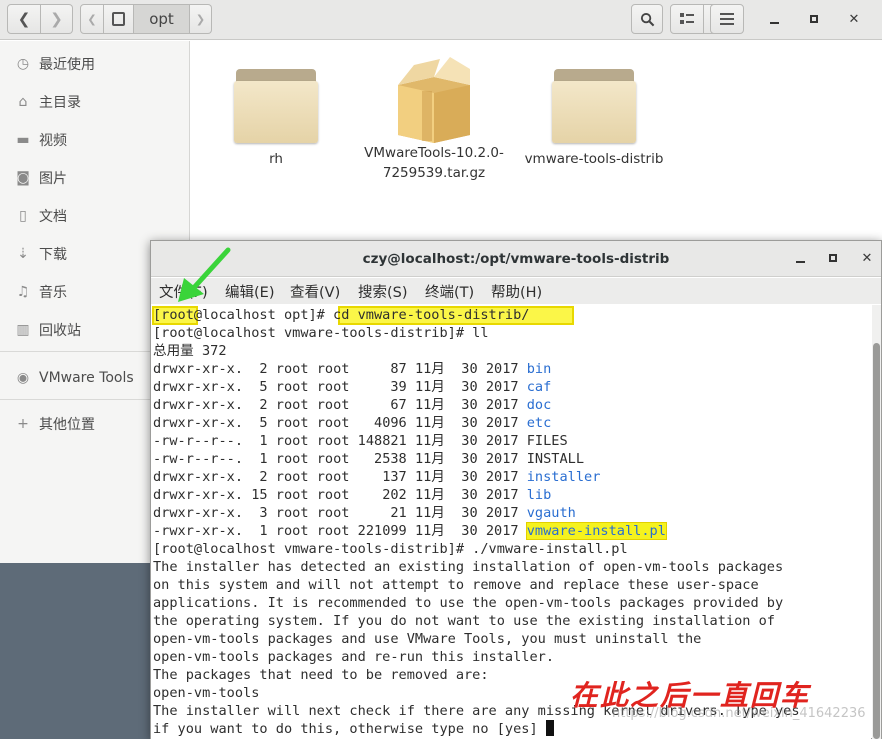 Image resolution: width=882 pixels, height=739 pixels. I want to click on scrollbar-thumb, so click(876, 541).